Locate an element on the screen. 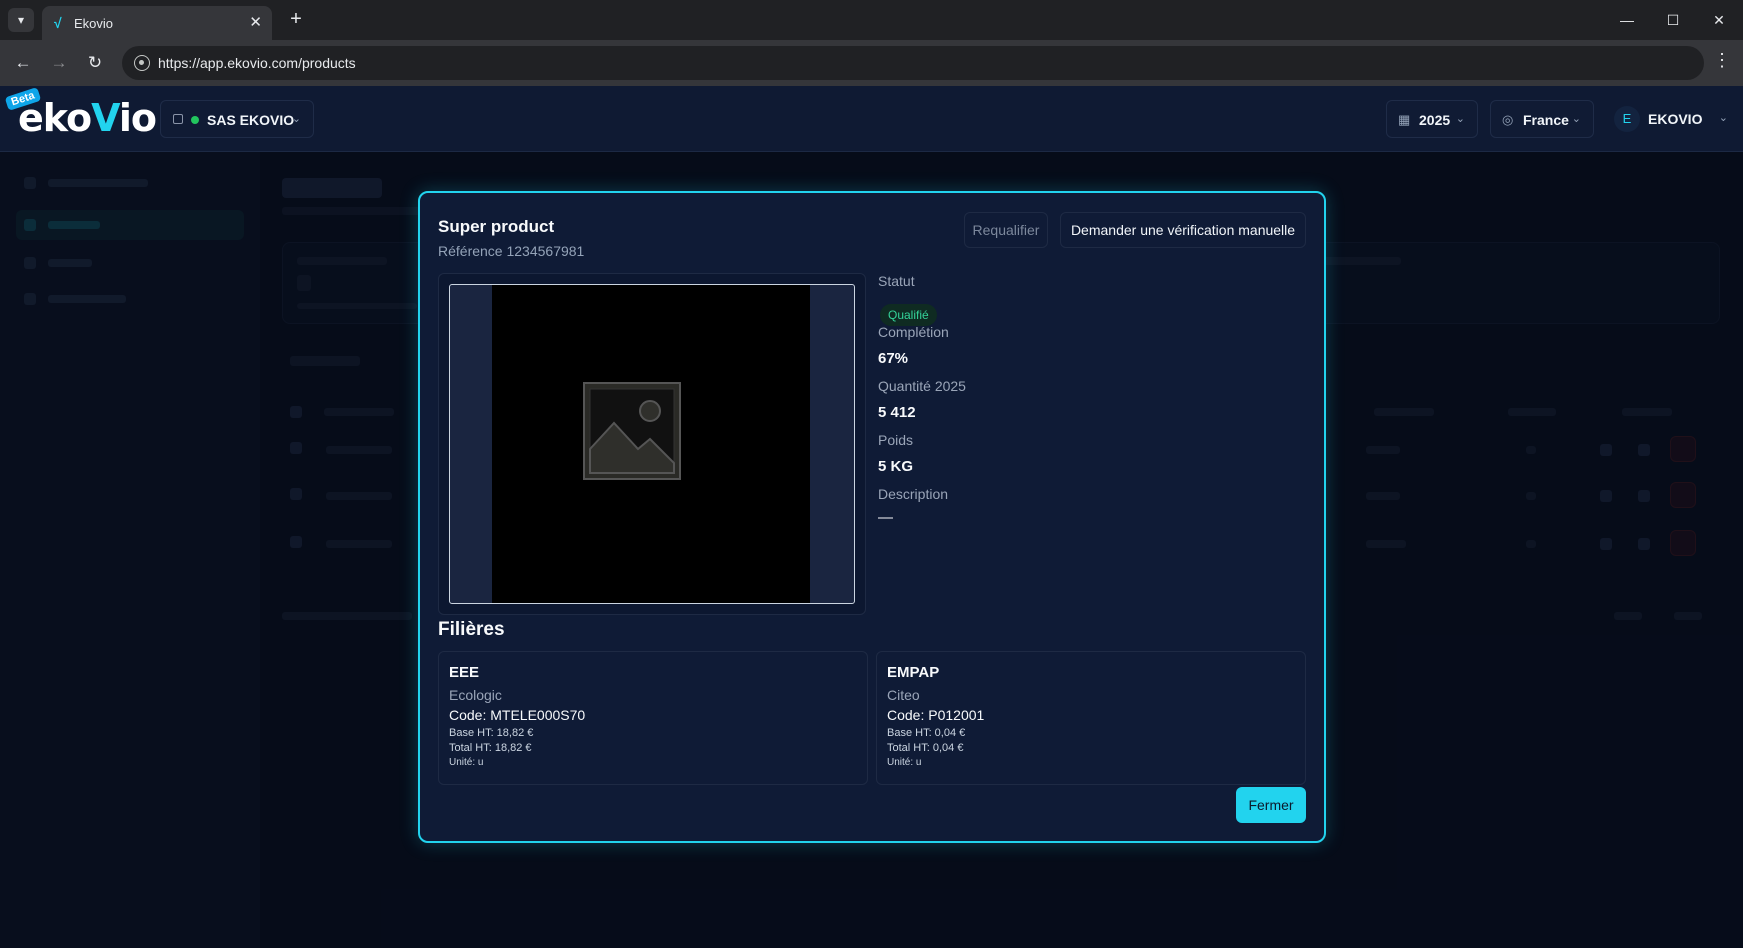 The image size is (1743, 948). product-image-panel is located at coordinates (652, 444).